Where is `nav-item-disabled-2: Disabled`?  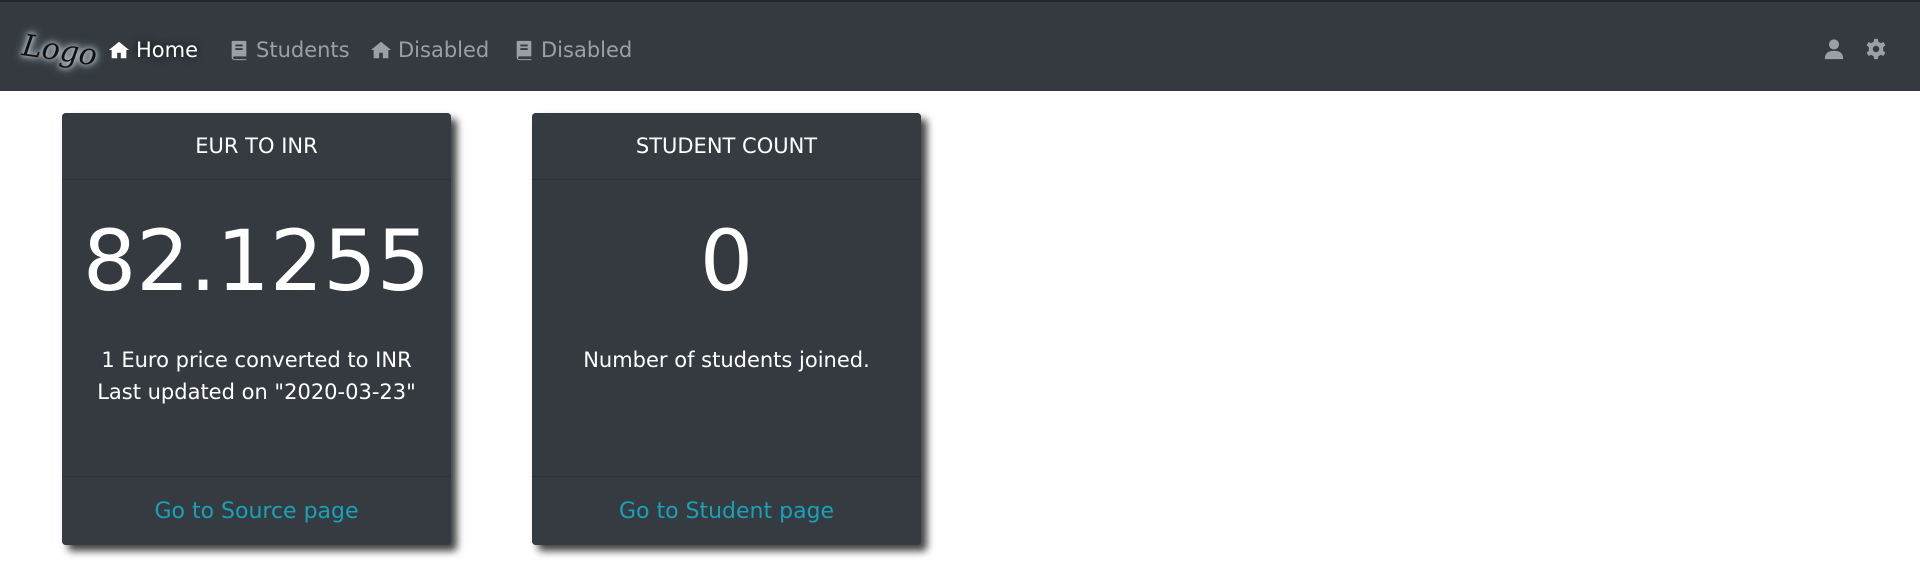 nav-item-disabled-2: Disabled is located at coordinates (572, 50).